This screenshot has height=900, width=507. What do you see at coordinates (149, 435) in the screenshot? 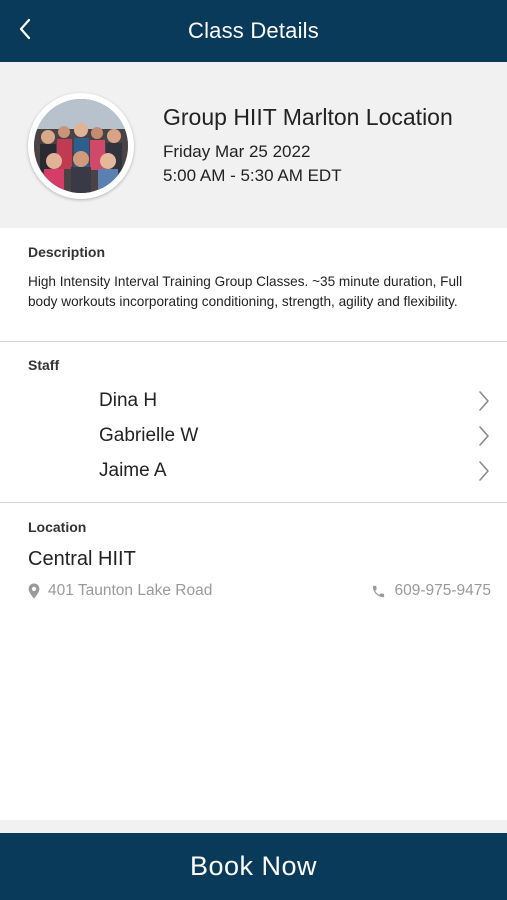
I see `staff-name: Gabrielle W` at bounding box center [149, 435].